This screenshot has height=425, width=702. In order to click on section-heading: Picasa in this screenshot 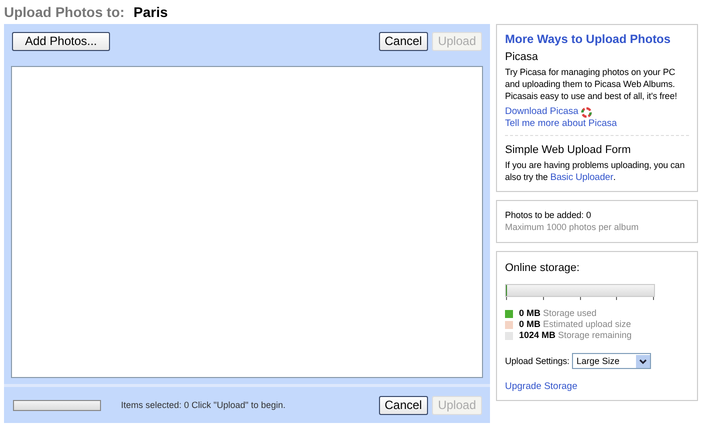, I will do `click(522, 57)`.